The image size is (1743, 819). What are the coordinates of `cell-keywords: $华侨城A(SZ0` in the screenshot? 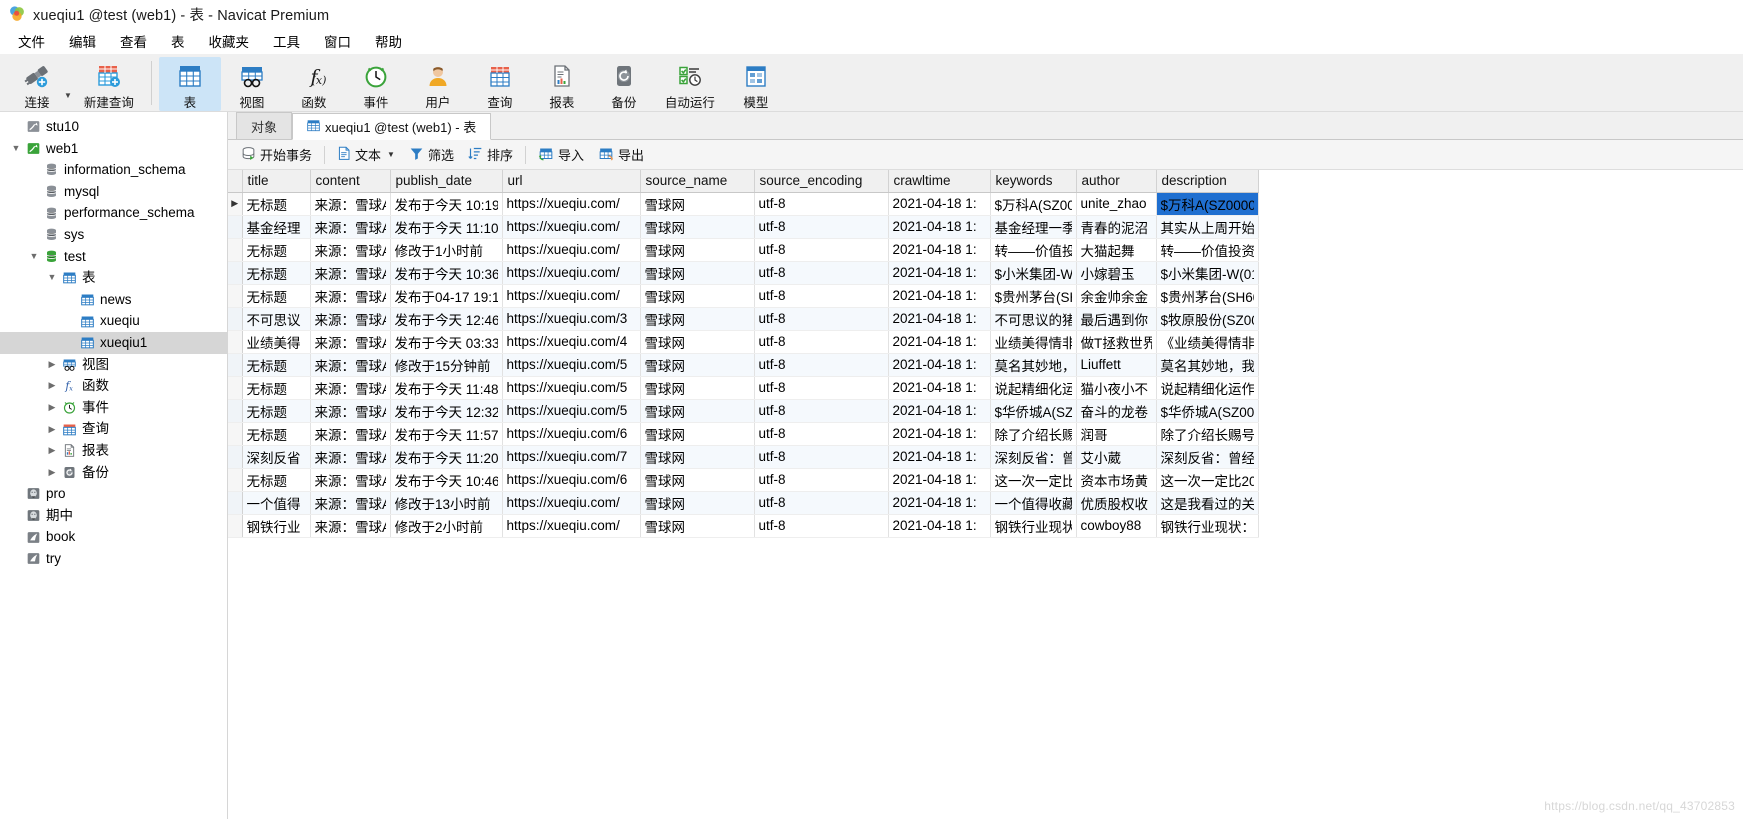 It's located at (1033, 411).